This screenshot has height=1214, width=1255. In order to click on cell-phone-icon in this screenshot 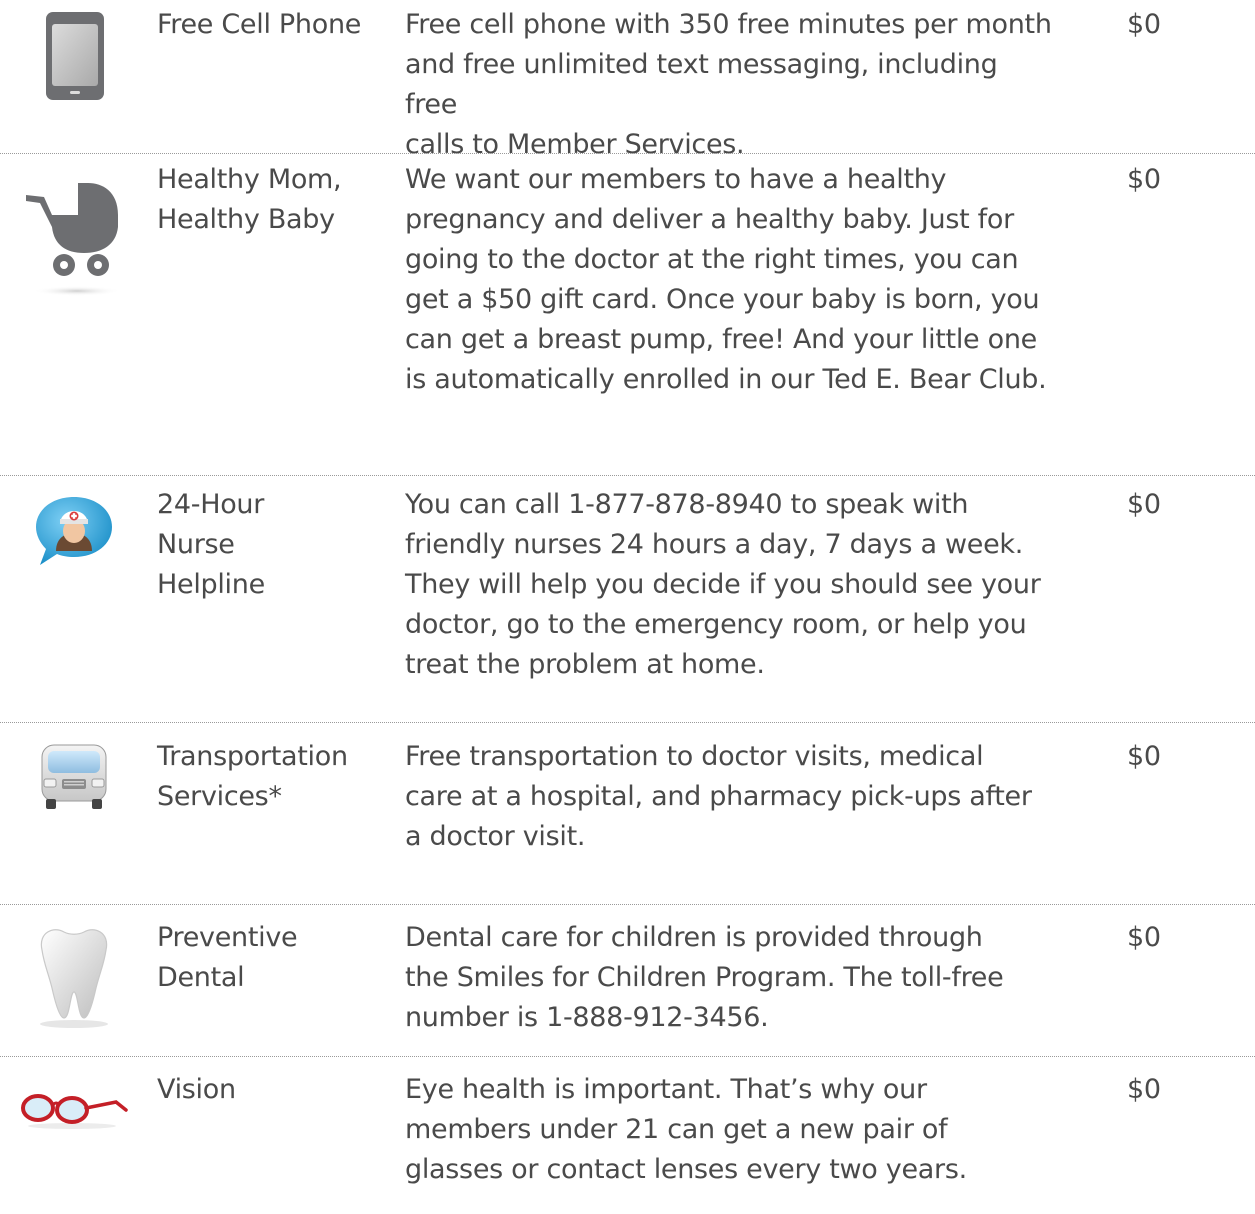, I will do `click(75, 54)`.